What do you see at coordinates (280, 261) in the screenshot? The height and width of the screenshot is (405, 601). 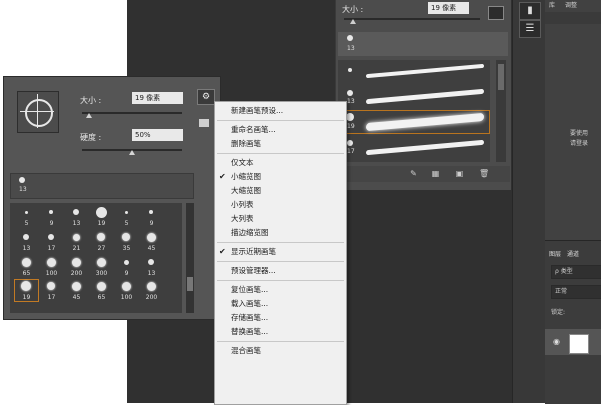 I see `menu-separator` at bounding box center [280, 261].